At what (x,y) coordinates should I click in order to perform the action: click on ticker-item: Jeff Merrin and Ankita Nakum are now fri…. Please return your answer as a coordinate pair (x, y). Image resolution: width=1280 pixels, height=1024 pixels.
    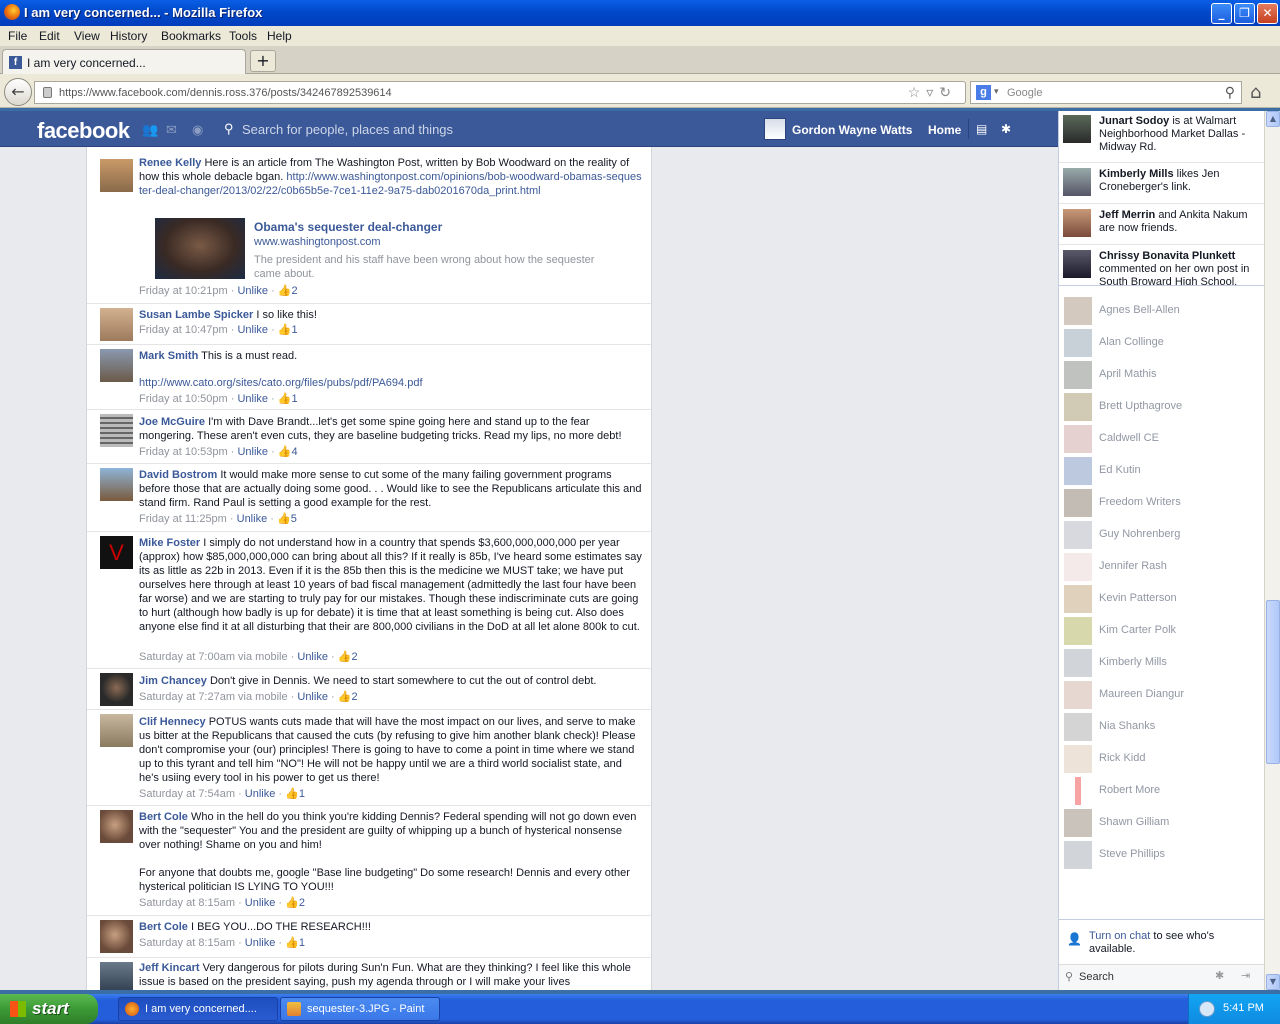
    Looking at the image, I should click on (1162, 225).